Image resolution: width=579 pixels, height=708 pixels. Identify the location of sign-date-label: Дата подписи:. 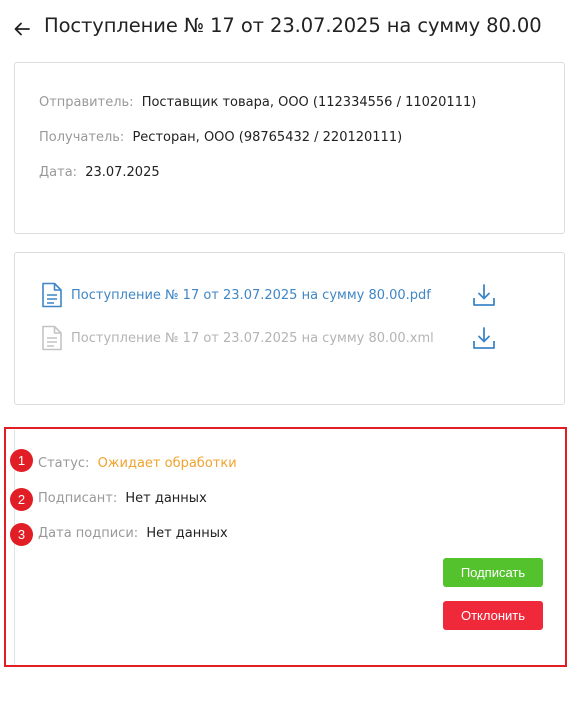
(88, 533).